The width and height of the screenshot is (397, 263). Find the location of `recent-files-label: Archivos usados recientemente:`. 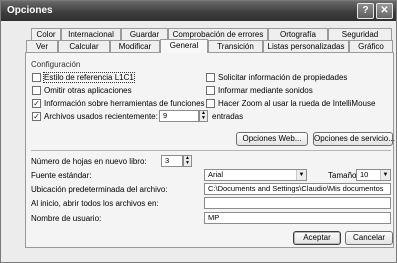

recent-files-label: Archivos usados recientemente: is located at coordinates (101, 116).